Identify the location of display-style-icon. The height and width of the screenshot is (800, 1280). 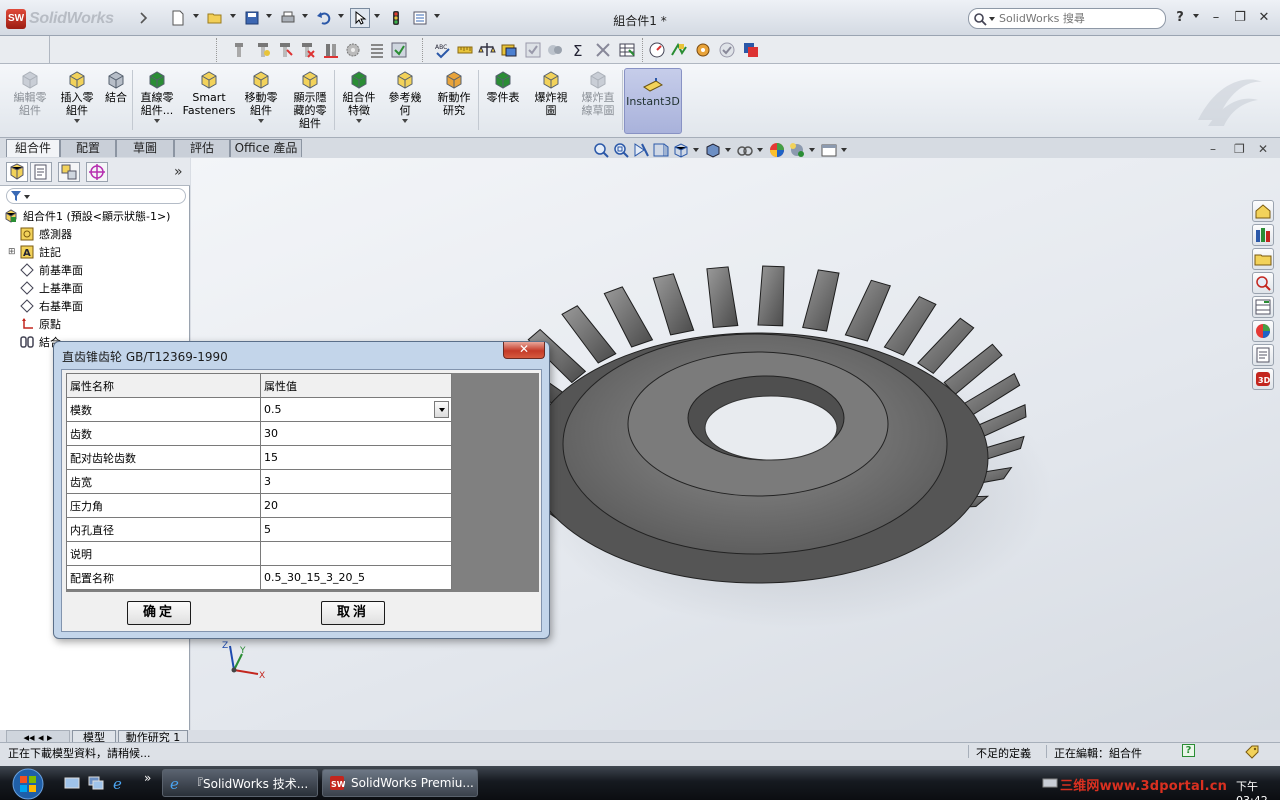
(713, 150).